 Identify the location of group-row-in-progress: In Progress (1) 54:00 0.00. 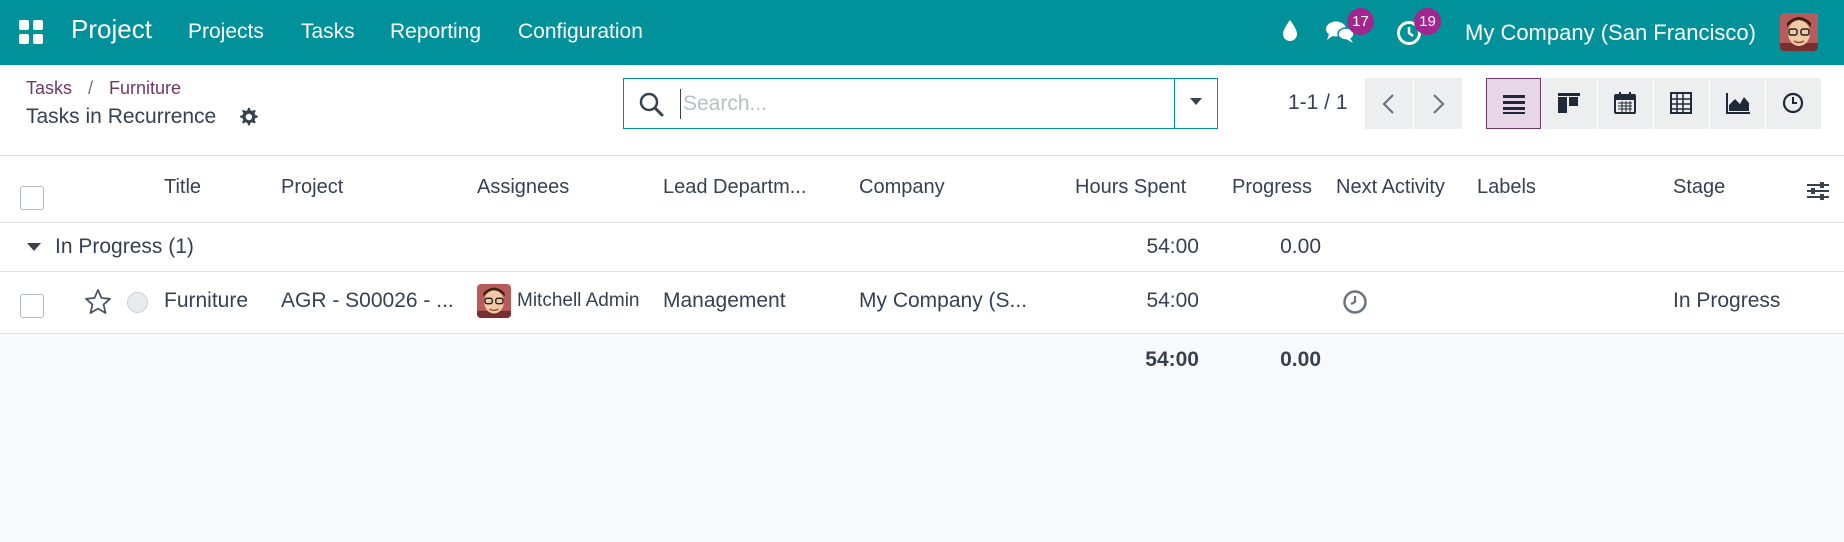
(922, 247).